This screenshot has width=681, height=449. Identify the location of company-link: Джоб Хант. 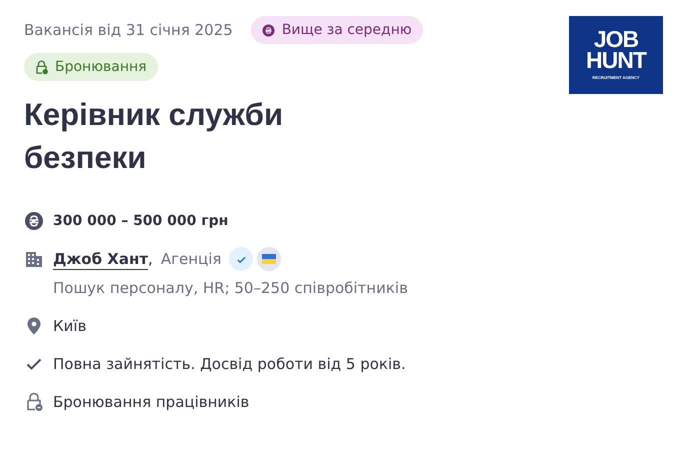
(100, 259).